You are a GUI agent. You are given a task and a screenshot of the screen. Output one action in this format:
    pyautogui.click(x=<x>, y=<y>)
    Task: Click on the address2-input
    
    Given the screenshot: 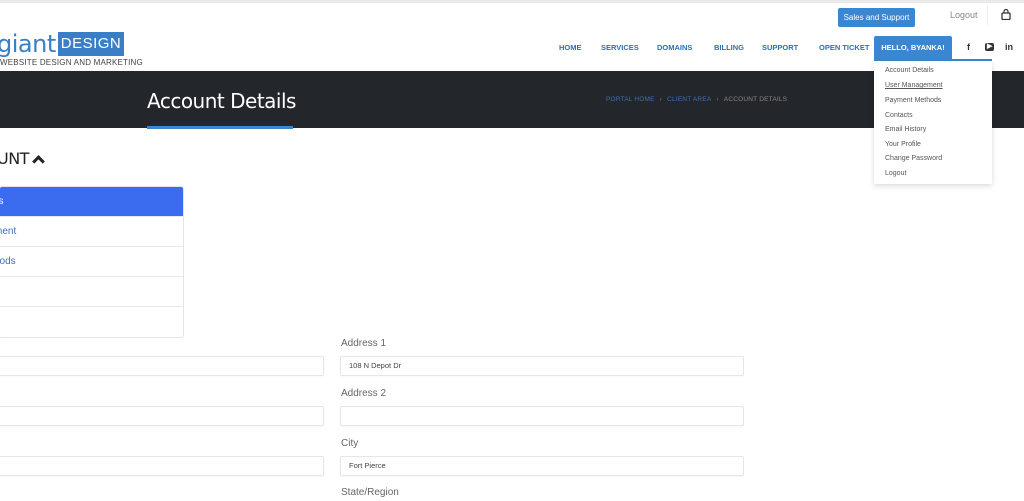 What is the action you would take?
    pyautogui.click(x=542, y=416)
    